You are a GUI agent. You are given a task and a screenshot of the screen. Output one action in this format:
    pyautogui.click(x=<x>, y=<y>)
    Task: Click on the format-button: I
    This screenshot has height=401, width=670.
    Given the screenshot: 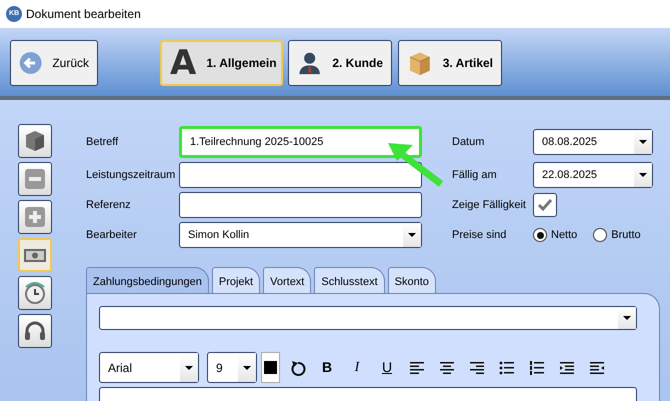 What is the action you would take?
    pyautogui.click(x=357, y=368)
    